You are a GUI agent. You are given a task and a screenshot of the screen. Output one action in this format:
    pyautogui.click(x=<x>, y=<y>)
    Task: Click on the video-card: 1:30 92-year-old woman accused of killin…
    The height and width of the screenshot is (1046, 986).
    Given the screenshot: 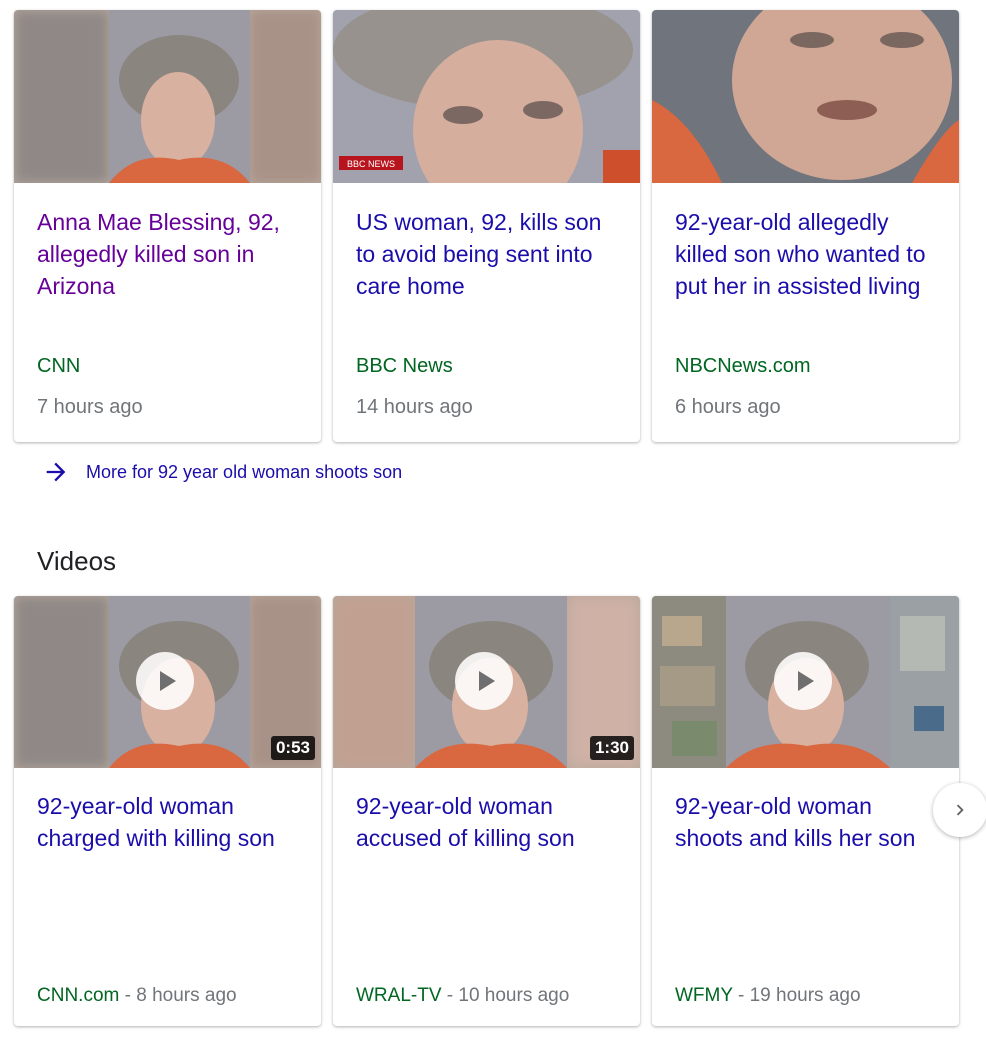 What is the action you would take?
    pyautogui.click(x=486, y=811)
    